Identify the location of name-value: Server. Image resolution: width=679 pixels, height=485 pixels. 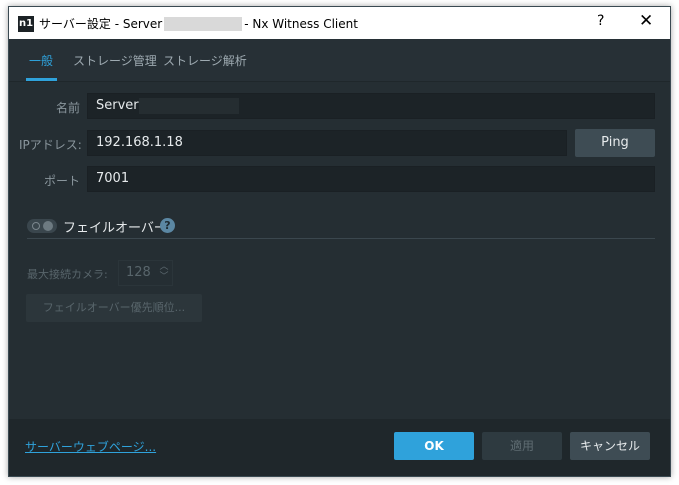
(117, 105).